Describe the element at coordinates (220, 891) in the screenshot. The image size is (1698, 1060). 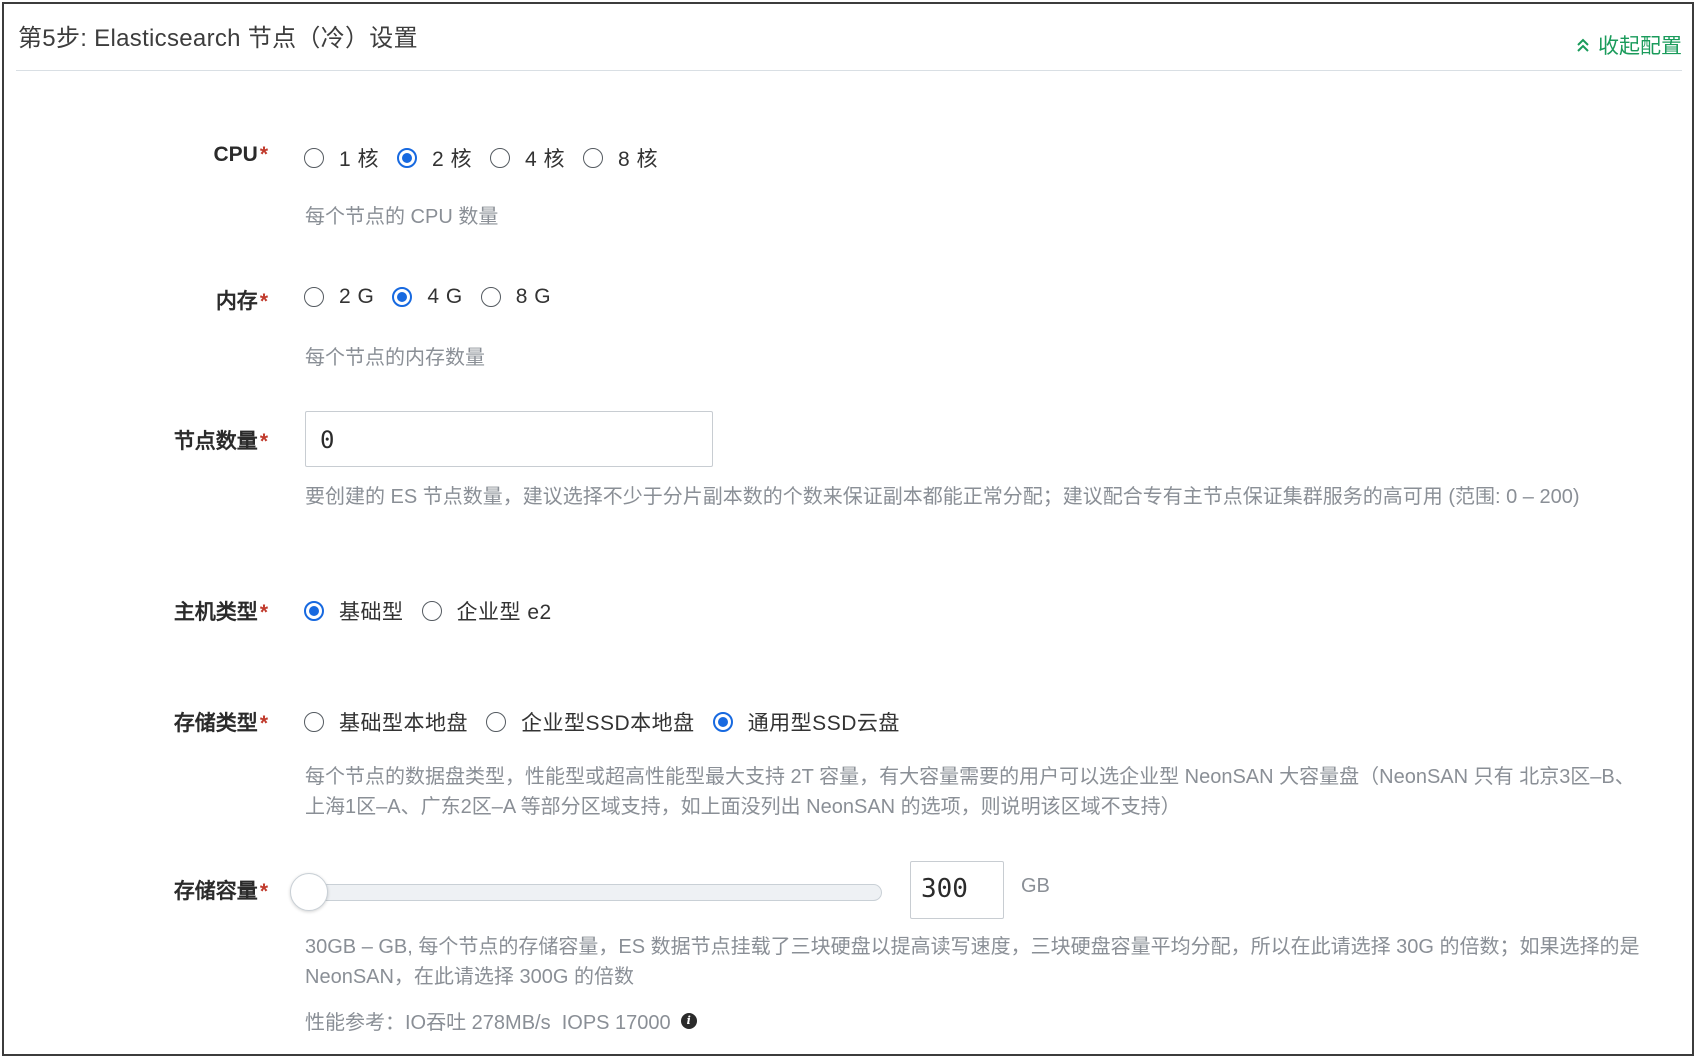
I see `storage-capacity-label: 存储容量*` at that location.